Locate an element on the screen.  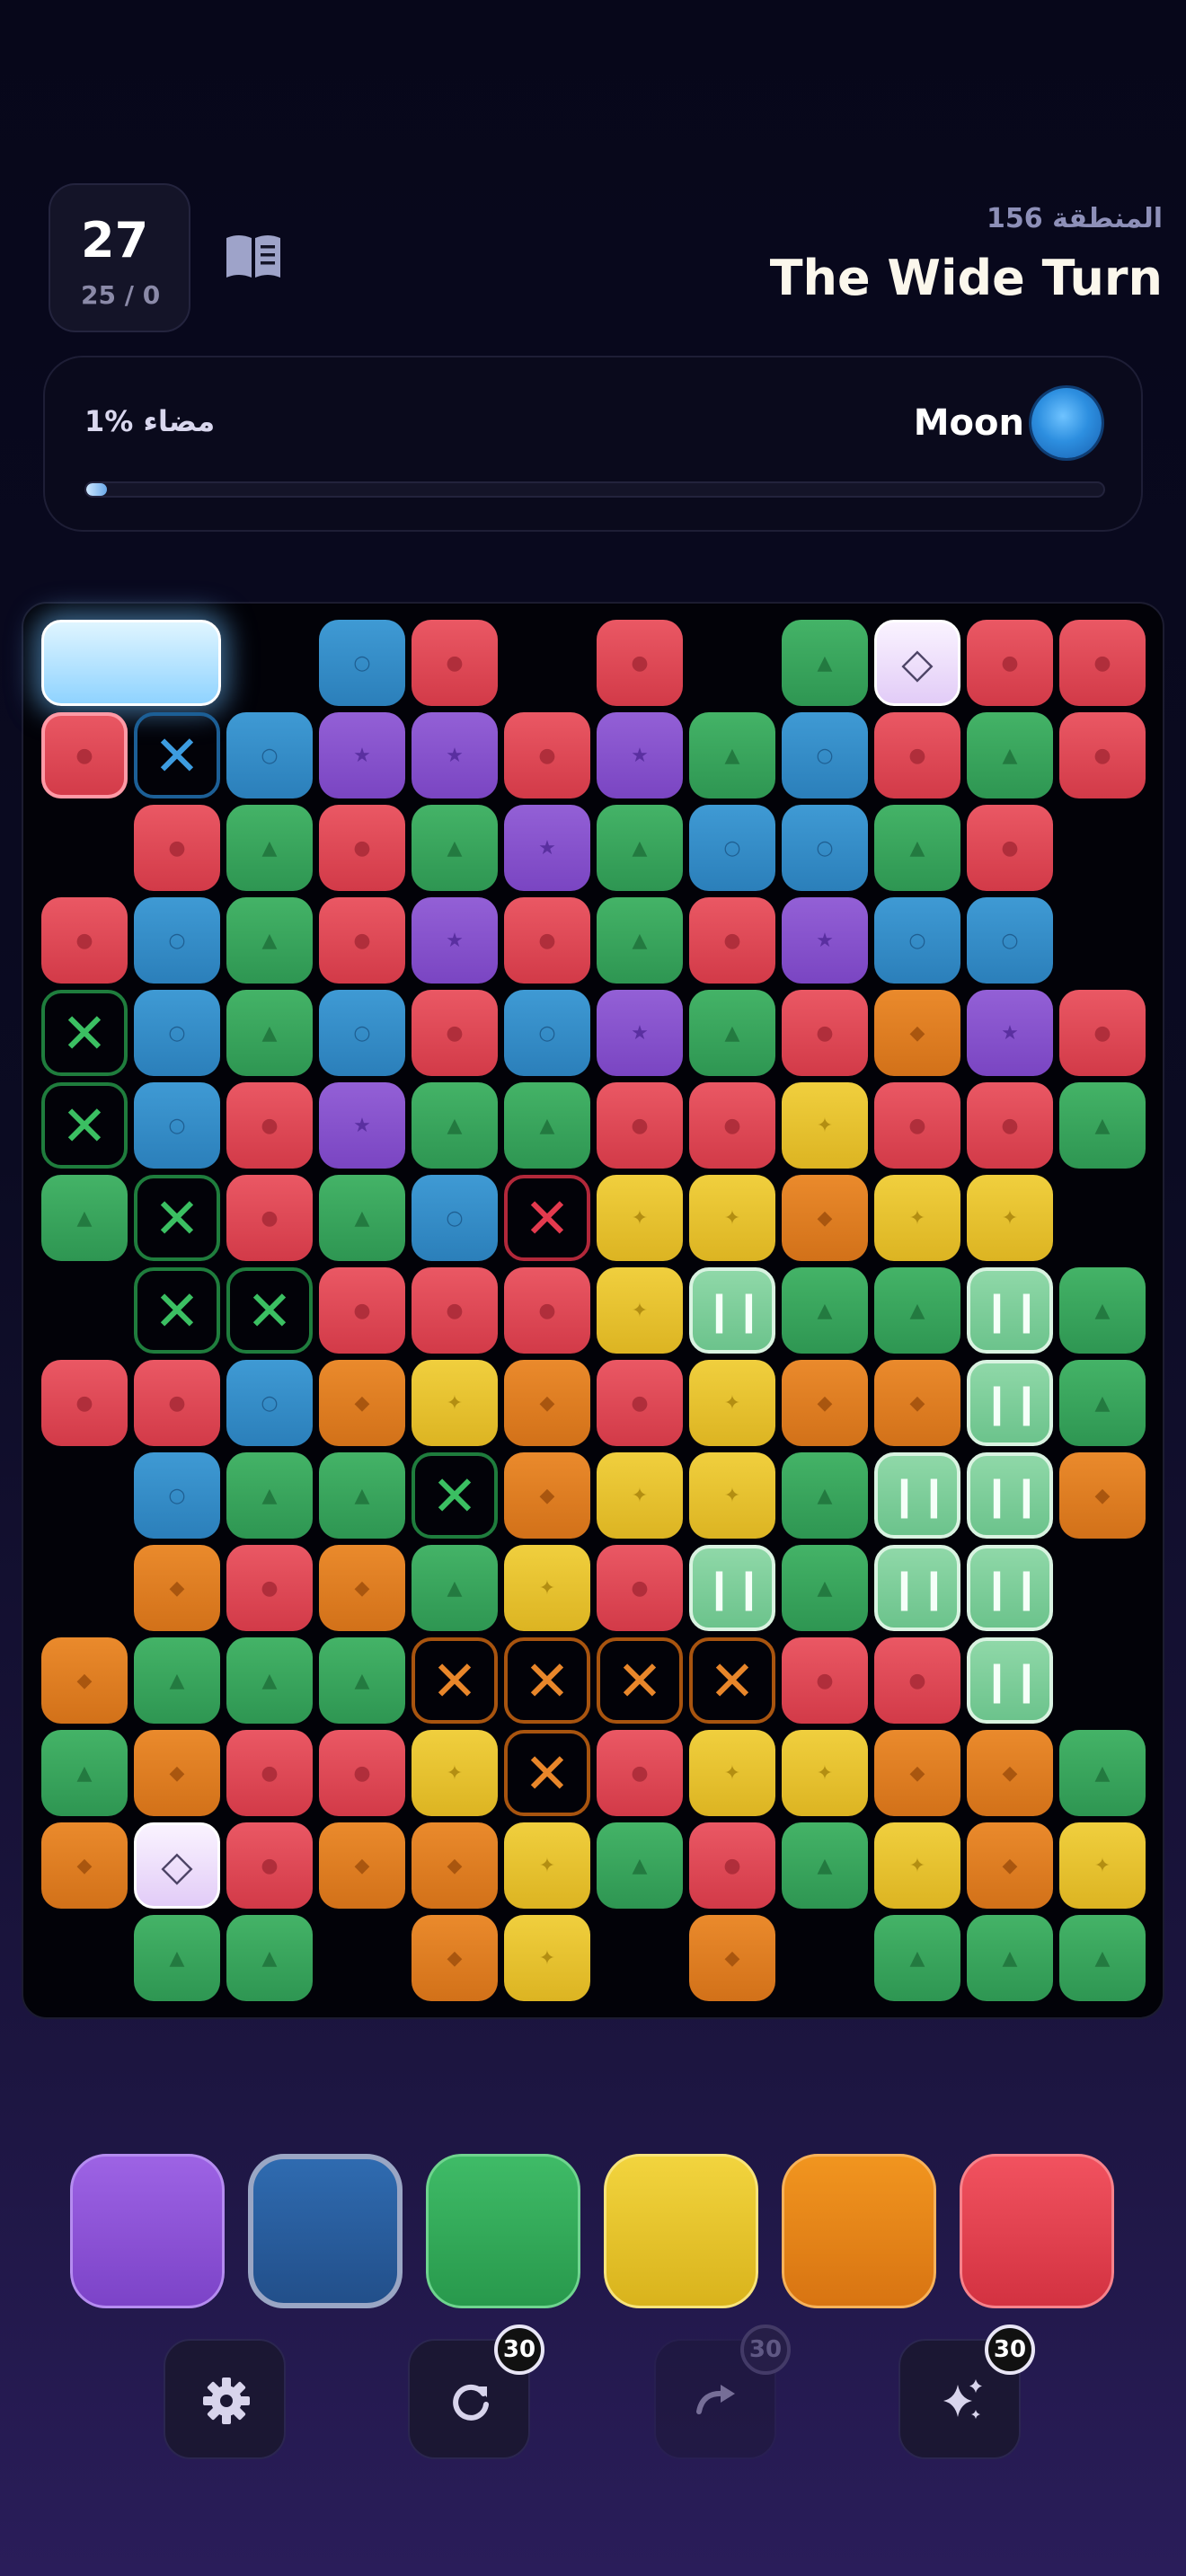
hint-button: 30 is located at coordinates (966, 2392).